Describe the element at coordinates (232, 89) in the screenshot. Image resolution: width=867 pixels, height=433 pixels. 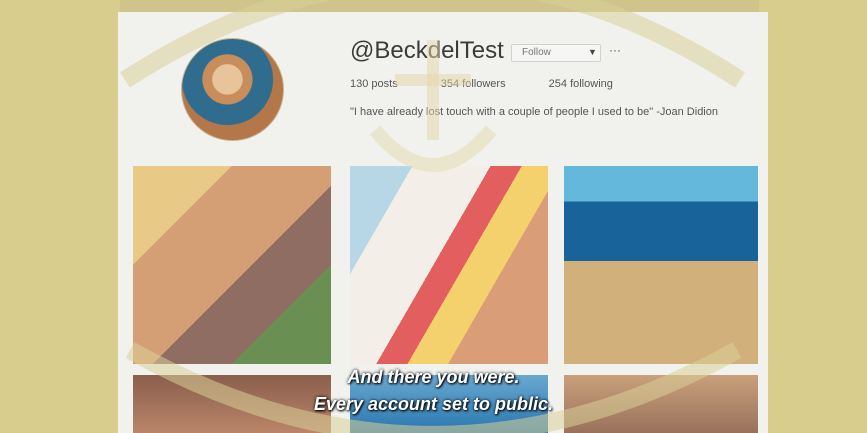
I see `profile-avatar` at that location.